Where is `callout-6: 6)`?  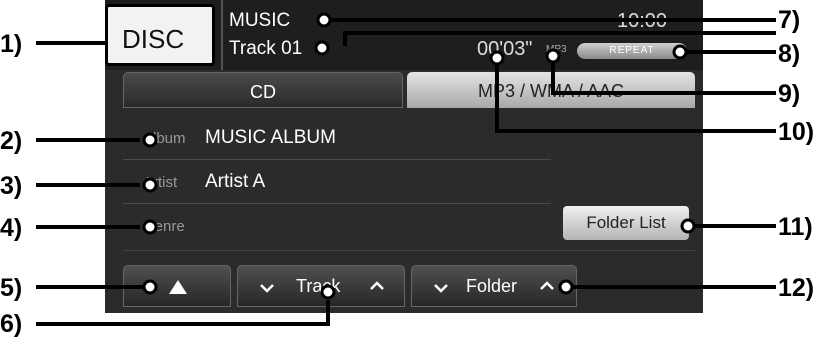 callout-6: 6) is located at coordinates (11, 324).